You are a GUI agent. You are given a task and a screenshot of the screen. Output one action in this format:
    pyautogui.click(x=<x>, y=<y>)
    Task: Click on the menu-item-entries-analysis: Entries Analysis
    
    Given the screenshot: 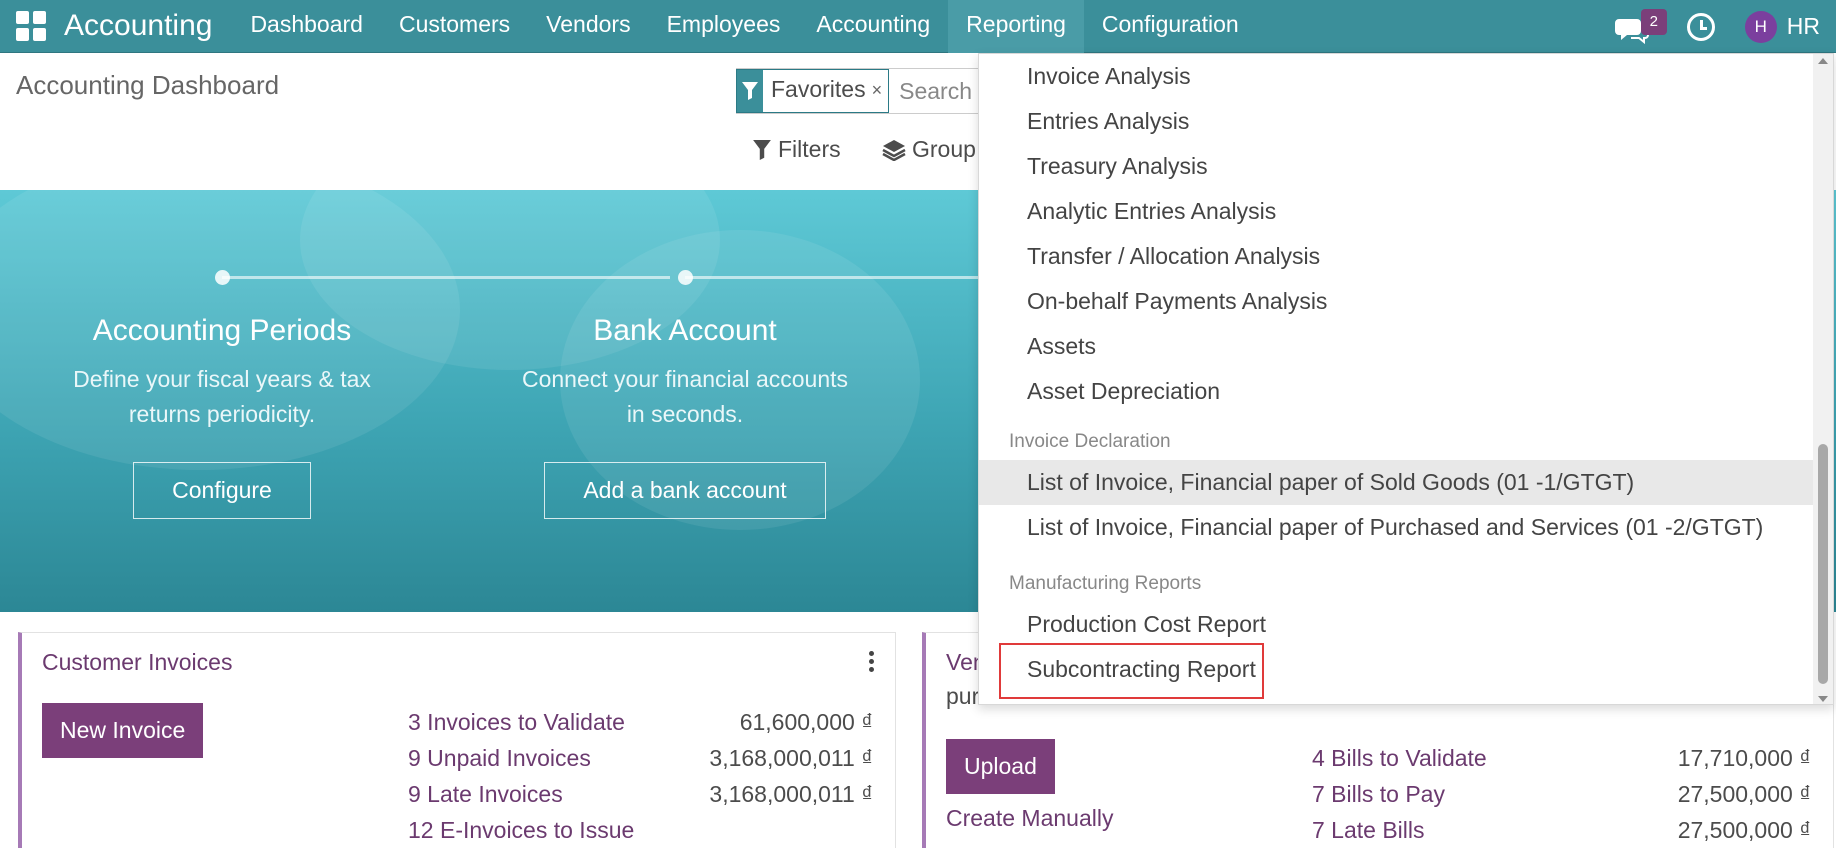 What is the action you would take?
    pyautogui.click(x=1397, y=121)
    